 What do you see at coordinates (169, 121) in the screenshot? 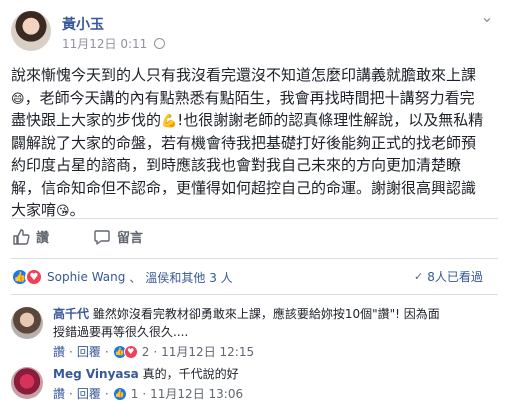
I see `flex-emoji-icon: 💪` at bounding box center [169, 121].